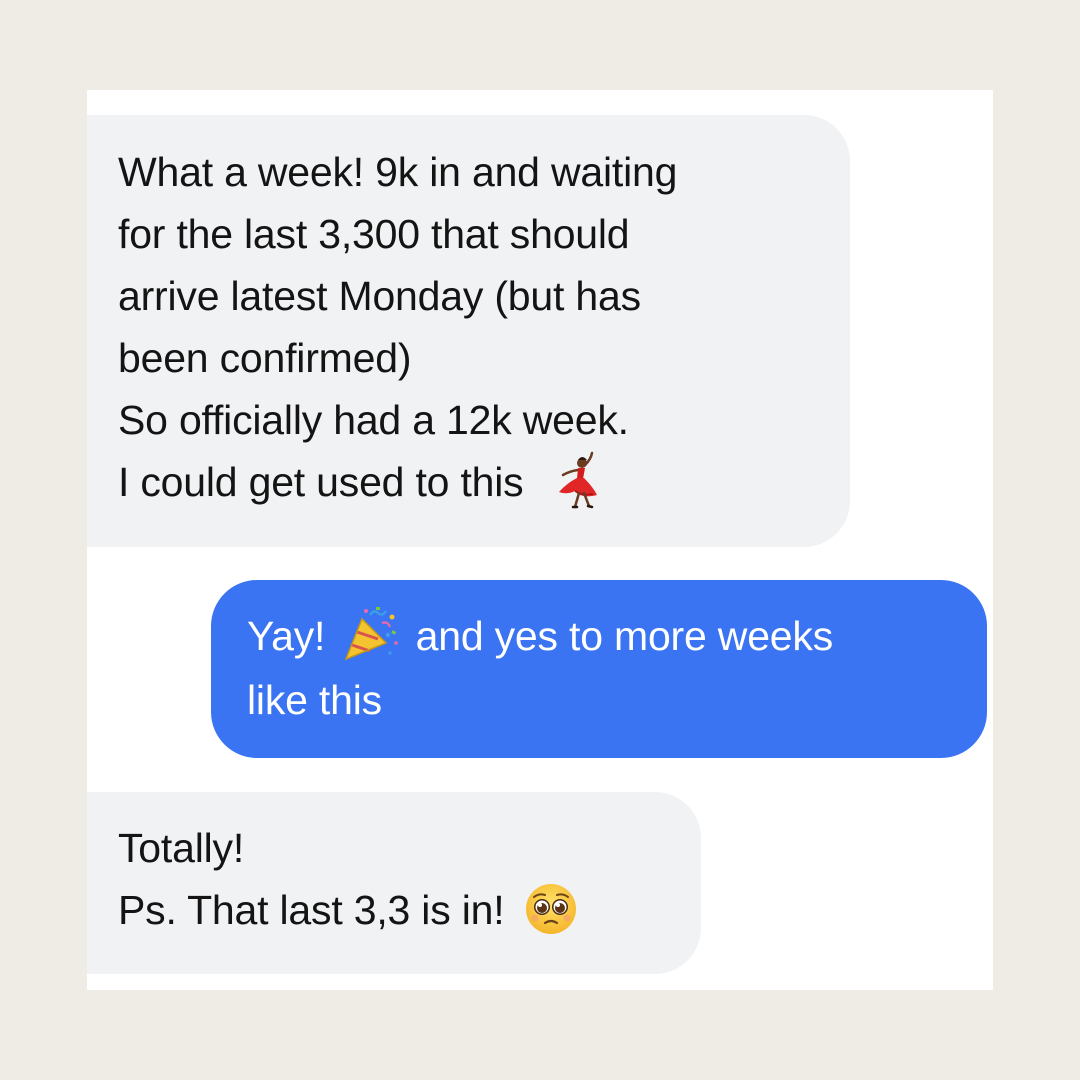 The image size is (1080, 1080). What do you see at coordinates (321, 482) in the screenshot?
I see `message-text: I could get used to this` at bounding box center [321, 482].